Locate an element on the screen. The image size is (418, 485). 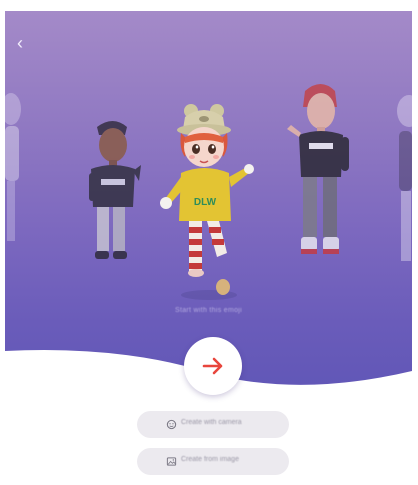
arrow-right-icon is located at coordinates (212, 366).